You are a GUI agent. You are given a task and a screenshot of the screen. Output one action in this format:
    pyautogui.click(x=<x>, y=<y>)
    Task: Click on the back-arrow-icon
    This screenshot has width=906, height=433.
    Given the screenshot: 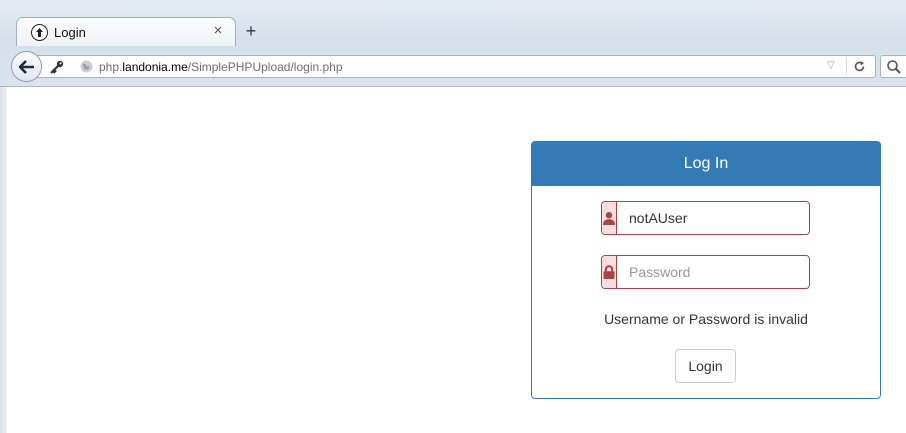 What is the action you would take?
    pyautogui.click(x=26, y=66)
    